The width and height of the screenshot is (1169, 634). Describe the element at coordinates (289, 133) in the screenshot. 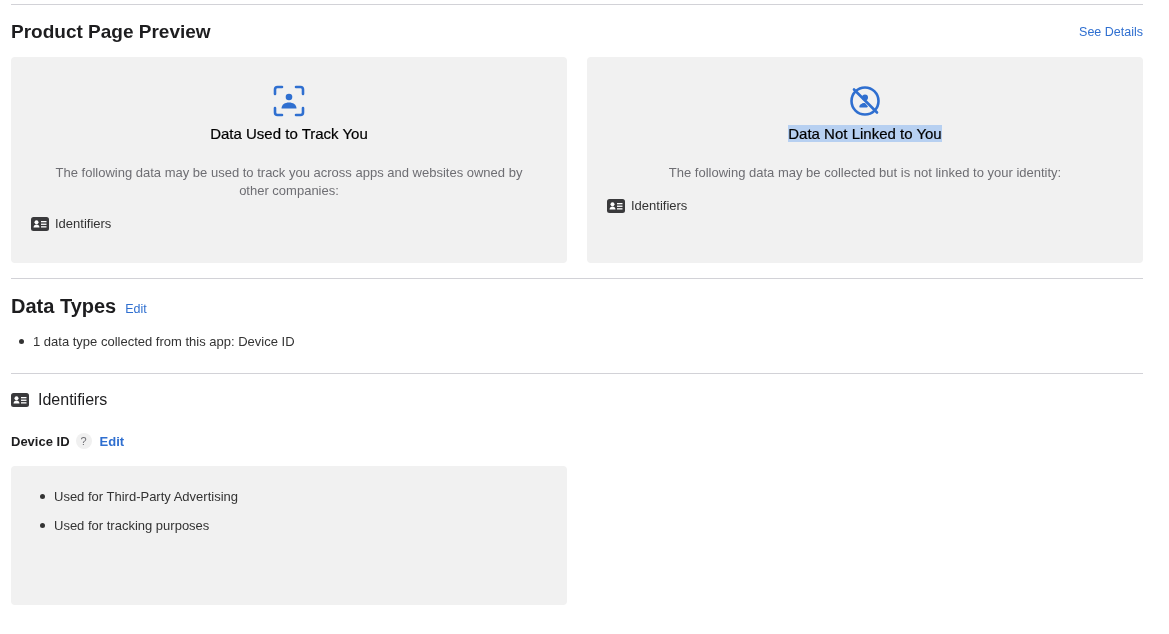

I see `card-title: Data Used to Track You` at that location.